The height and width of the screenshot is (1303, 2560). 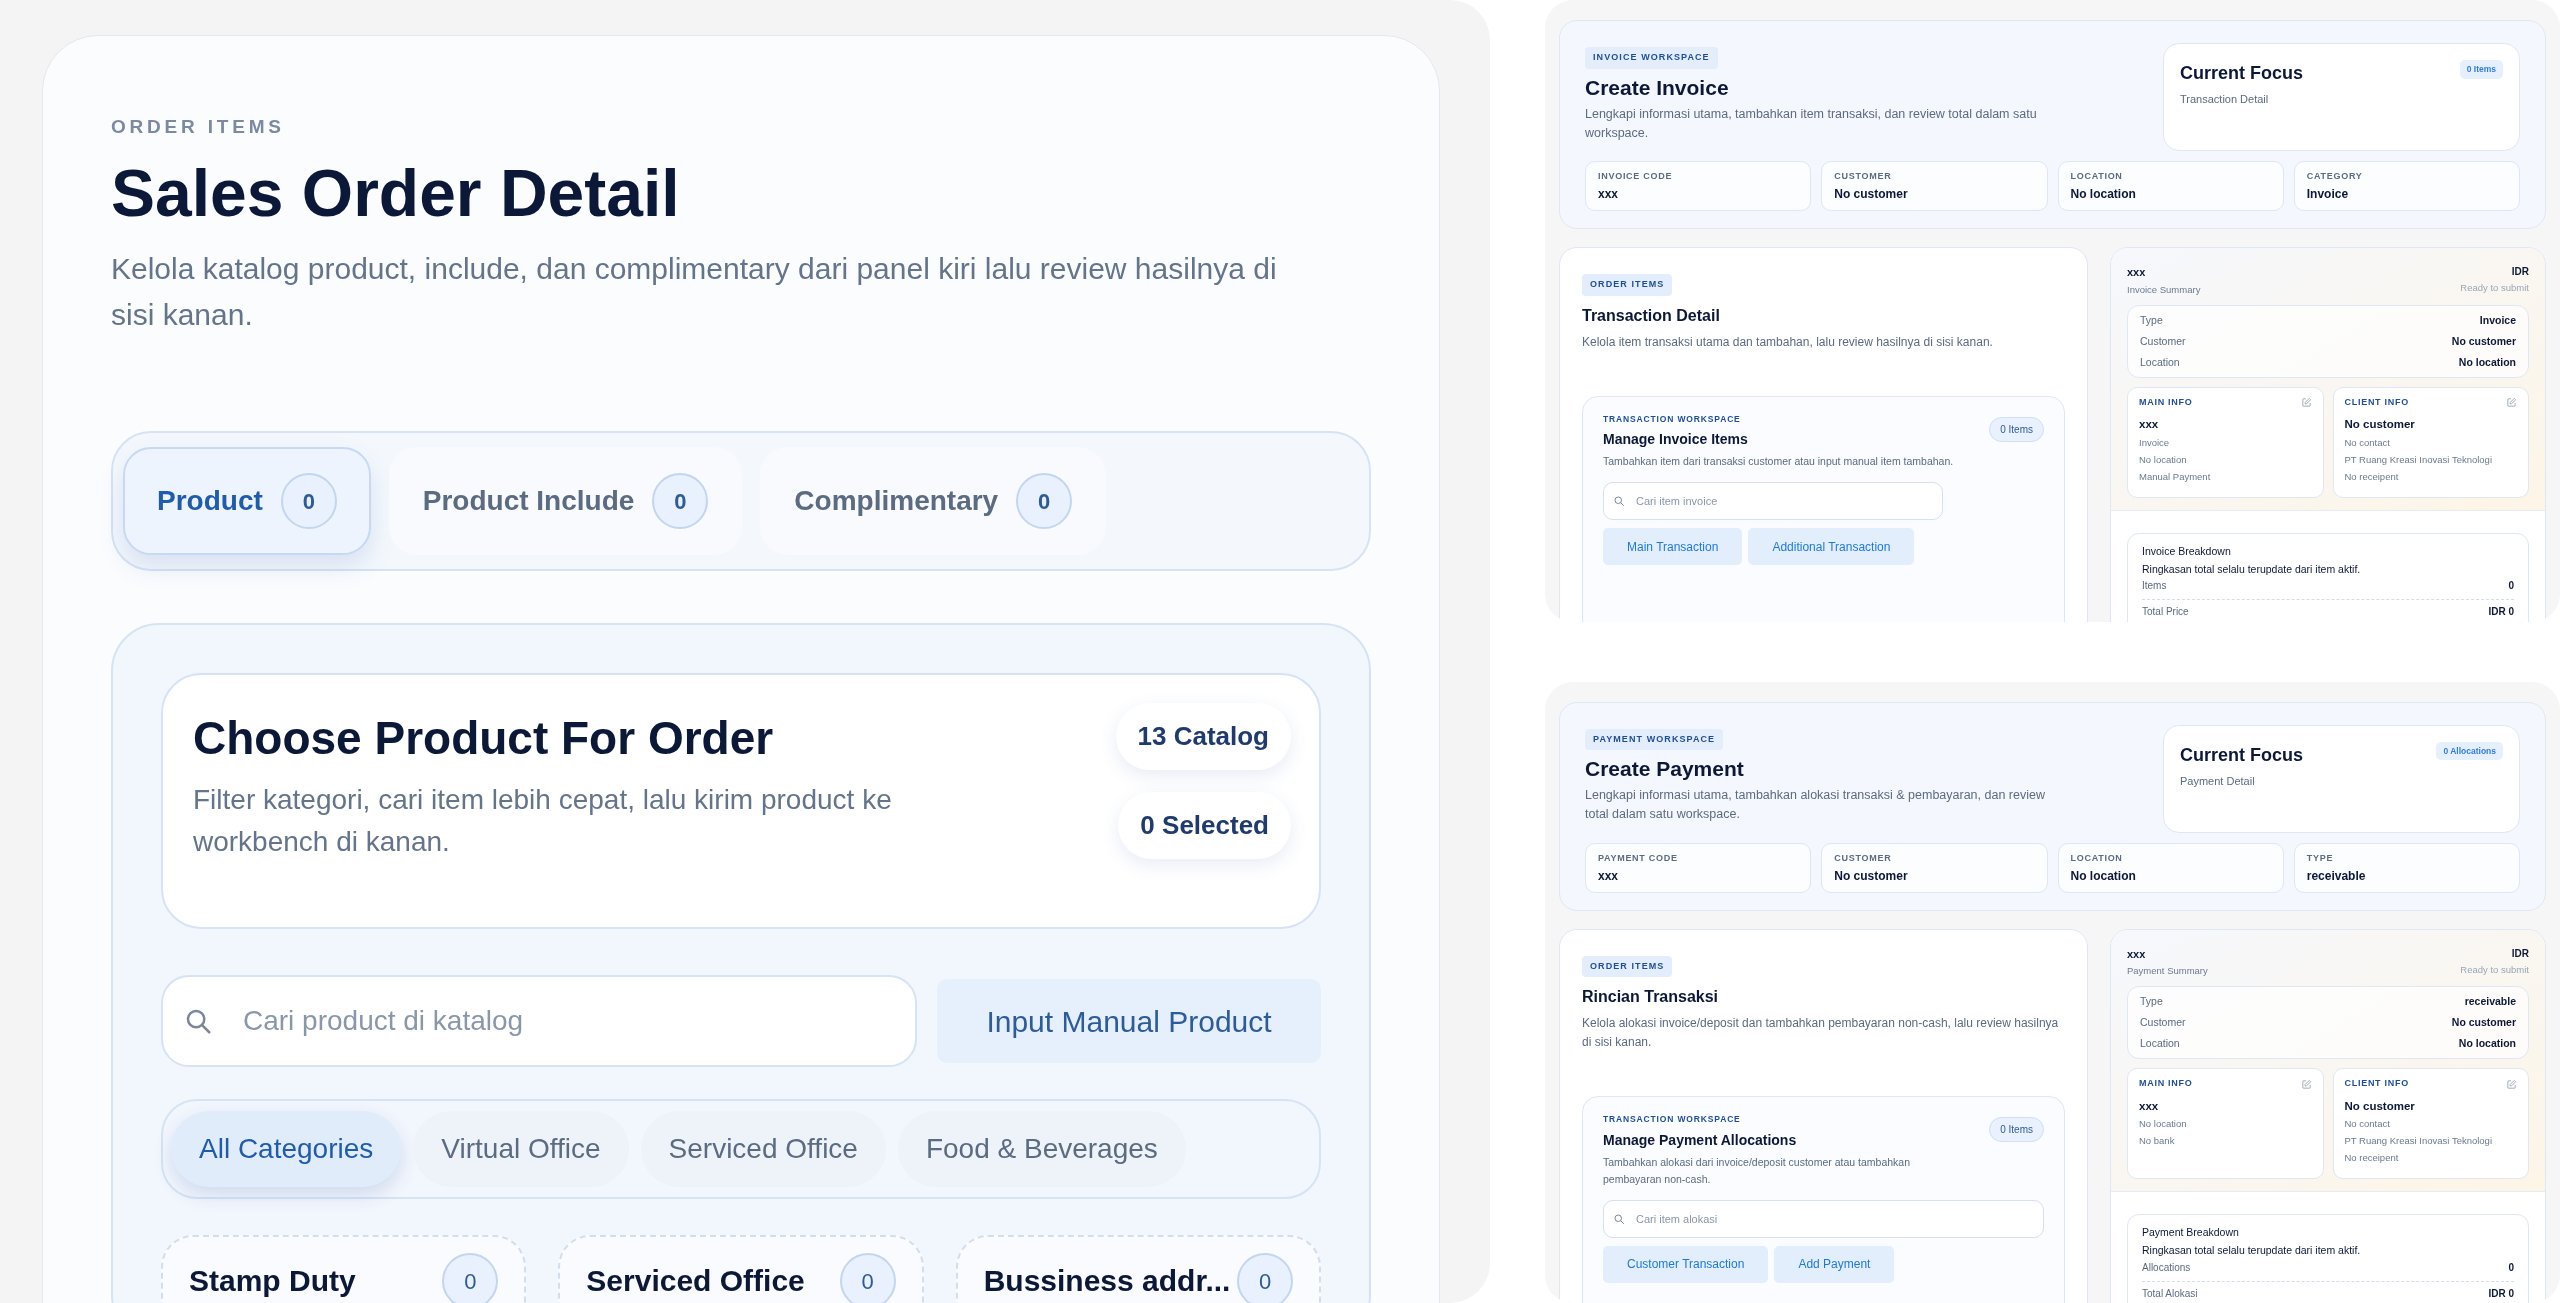 I want to click on action-button: Main Transaction, so click(x=1673, y=547).